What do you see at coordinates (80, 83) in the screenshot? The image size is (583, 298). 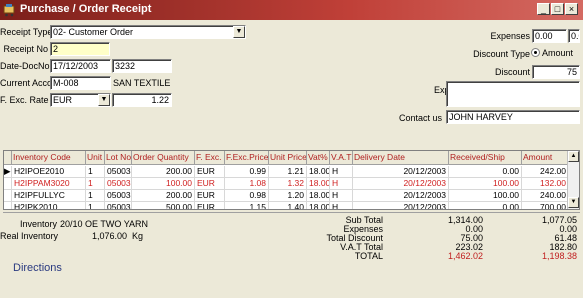 I see `account-code-field: M-008` at bounding box center [80, 83].